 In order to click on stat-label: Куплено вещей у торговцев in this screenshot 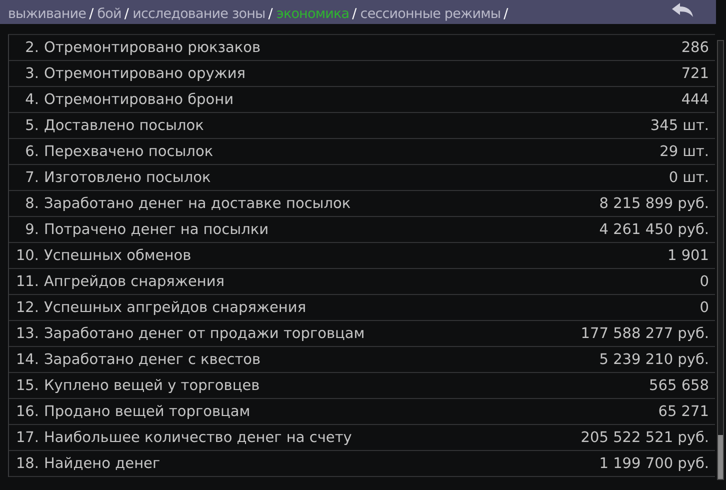, I will do `click(152, 386)`.